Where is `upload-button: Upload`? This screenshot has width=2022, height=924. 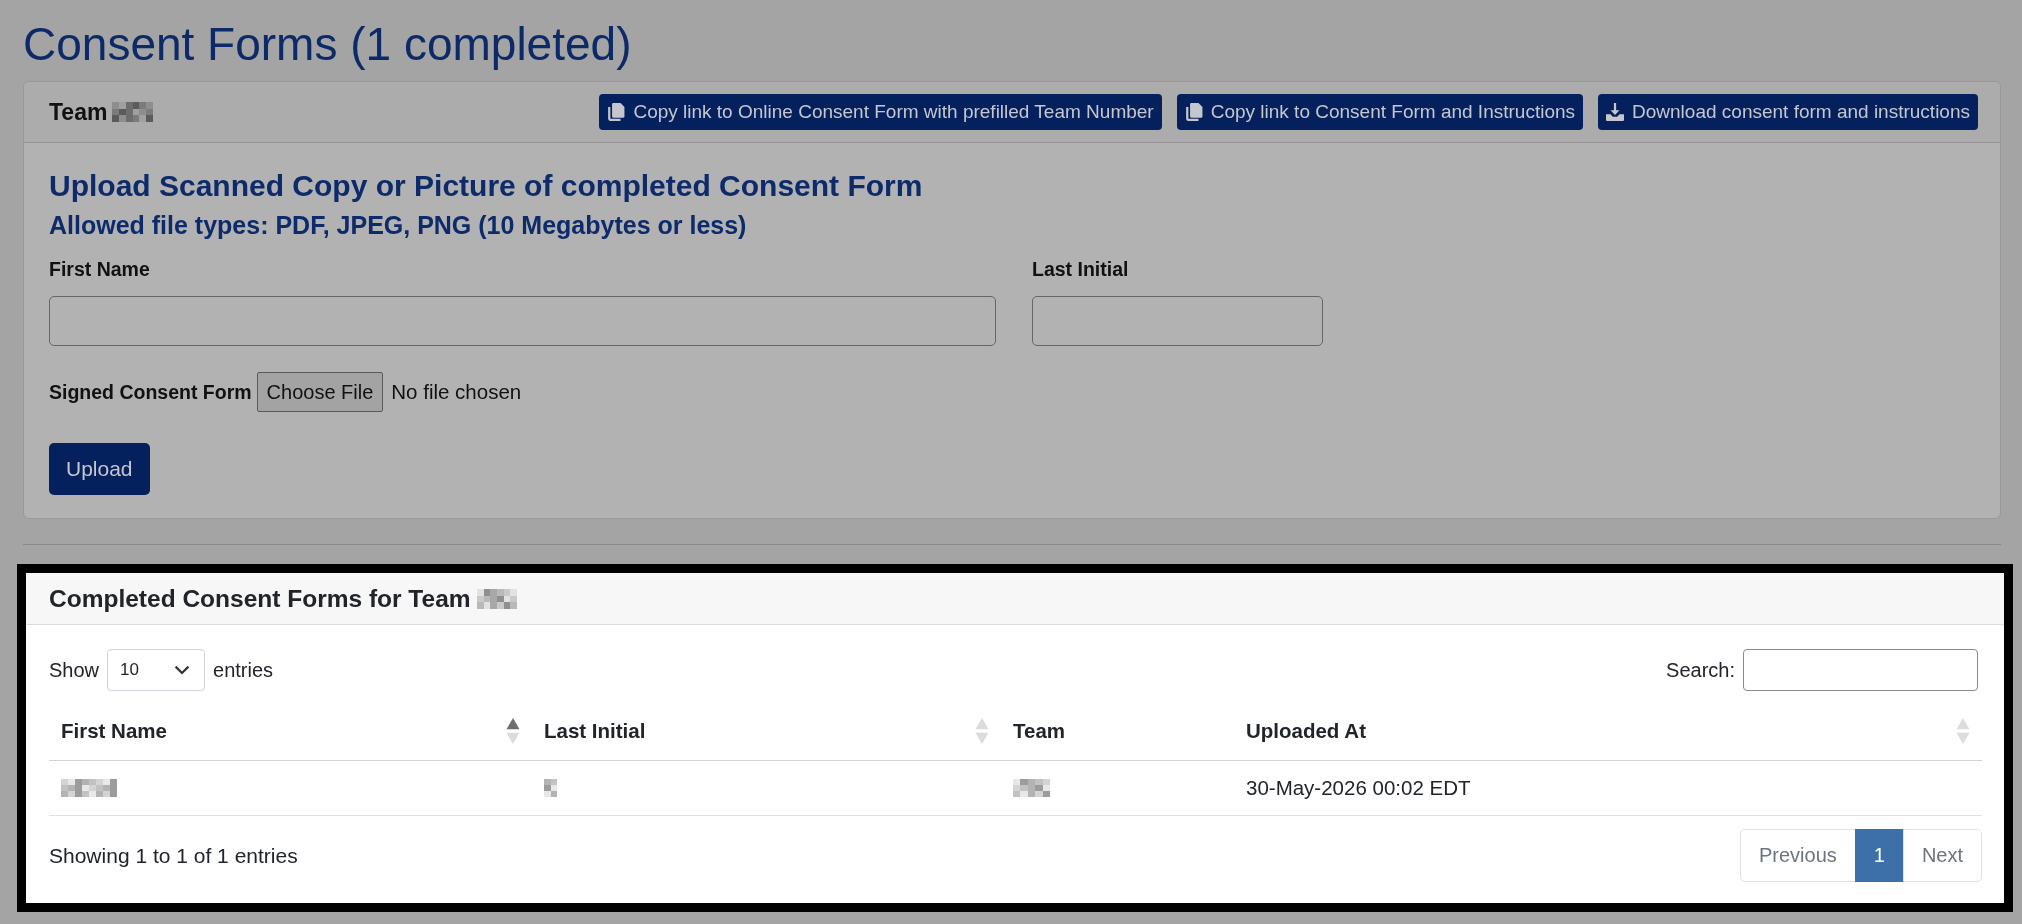 upload-button: Upload is located at coordinates (99, 469).